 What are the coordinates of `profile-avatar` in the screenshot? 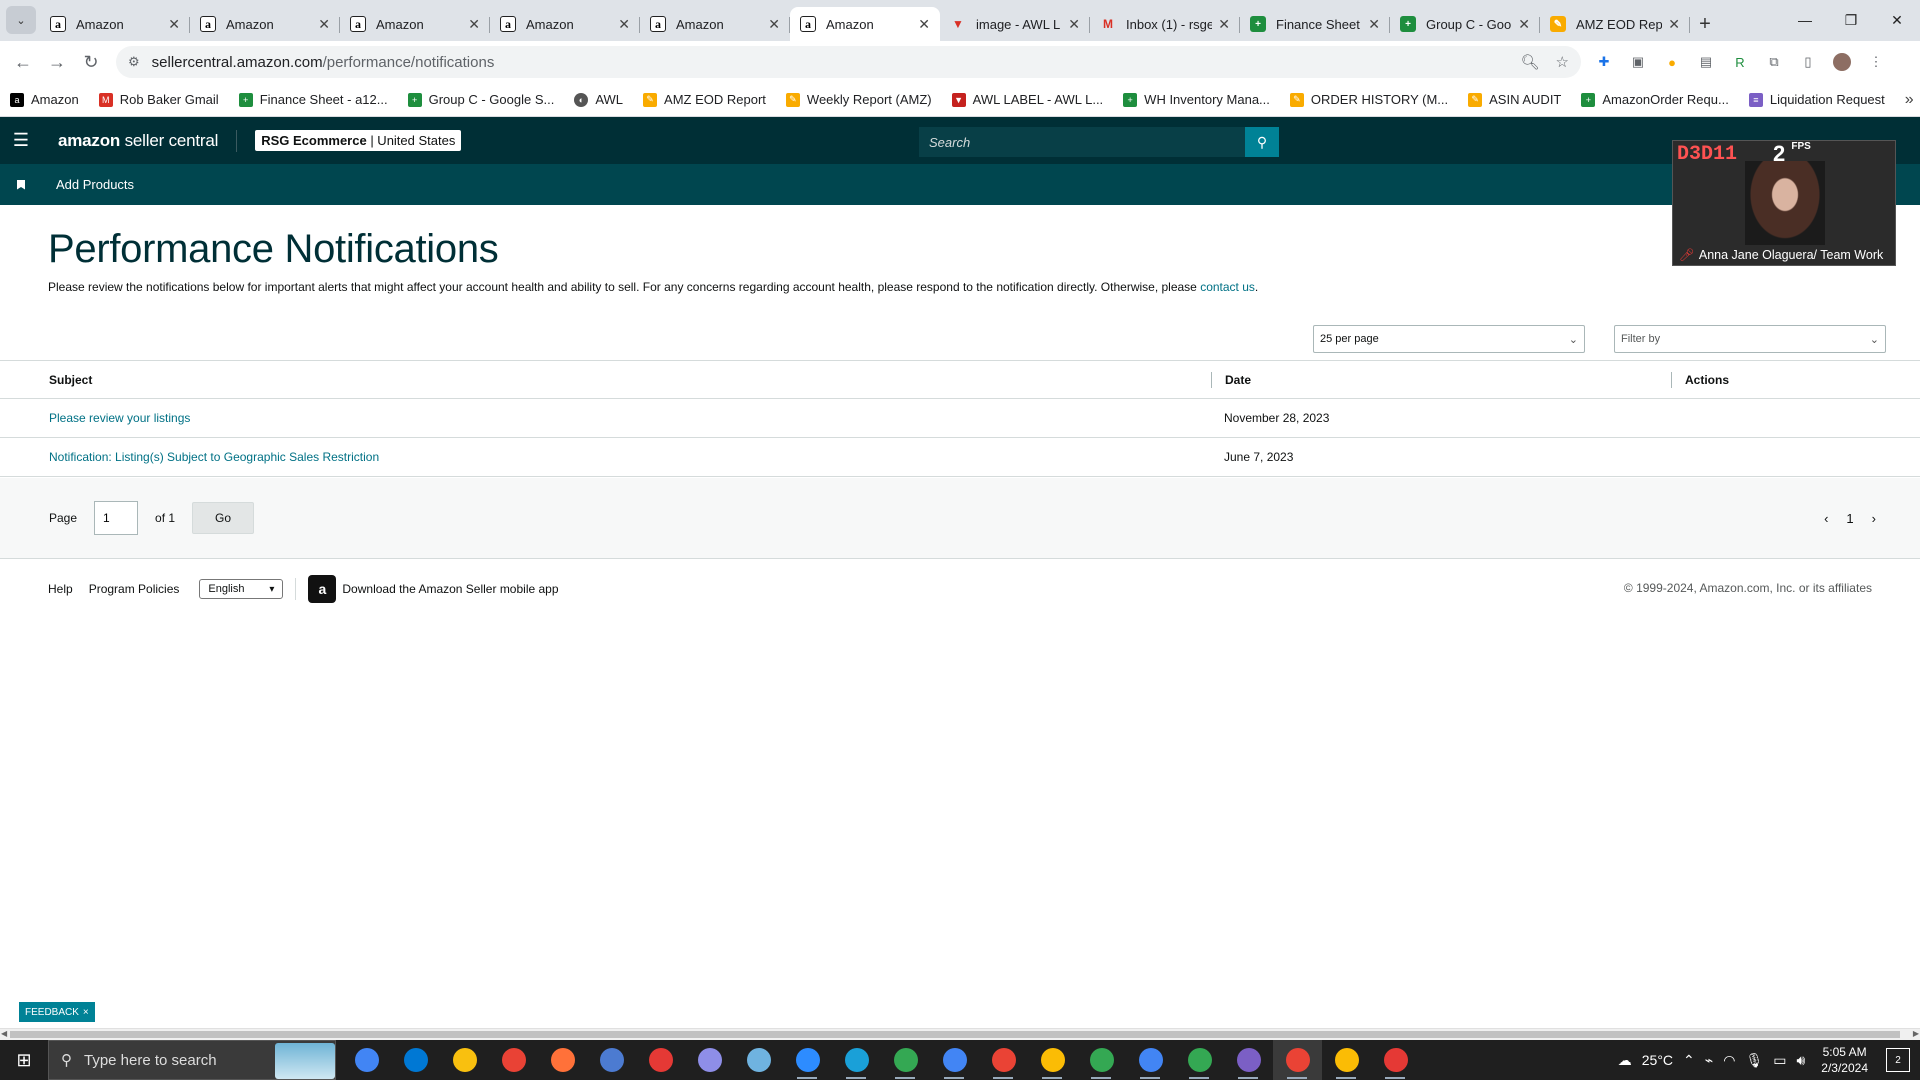 It's located at (1842, 62).